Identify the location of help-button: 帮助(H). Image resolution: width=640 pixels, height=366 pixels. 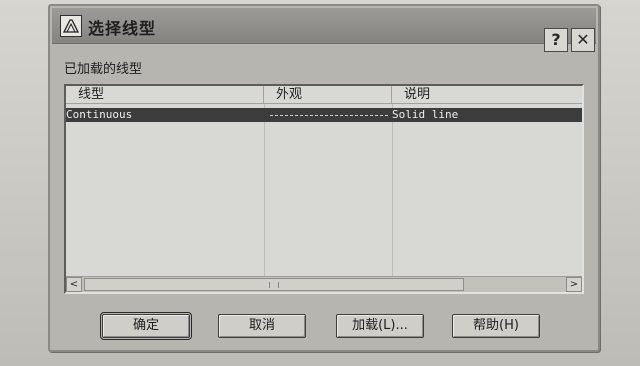
(496, 326).